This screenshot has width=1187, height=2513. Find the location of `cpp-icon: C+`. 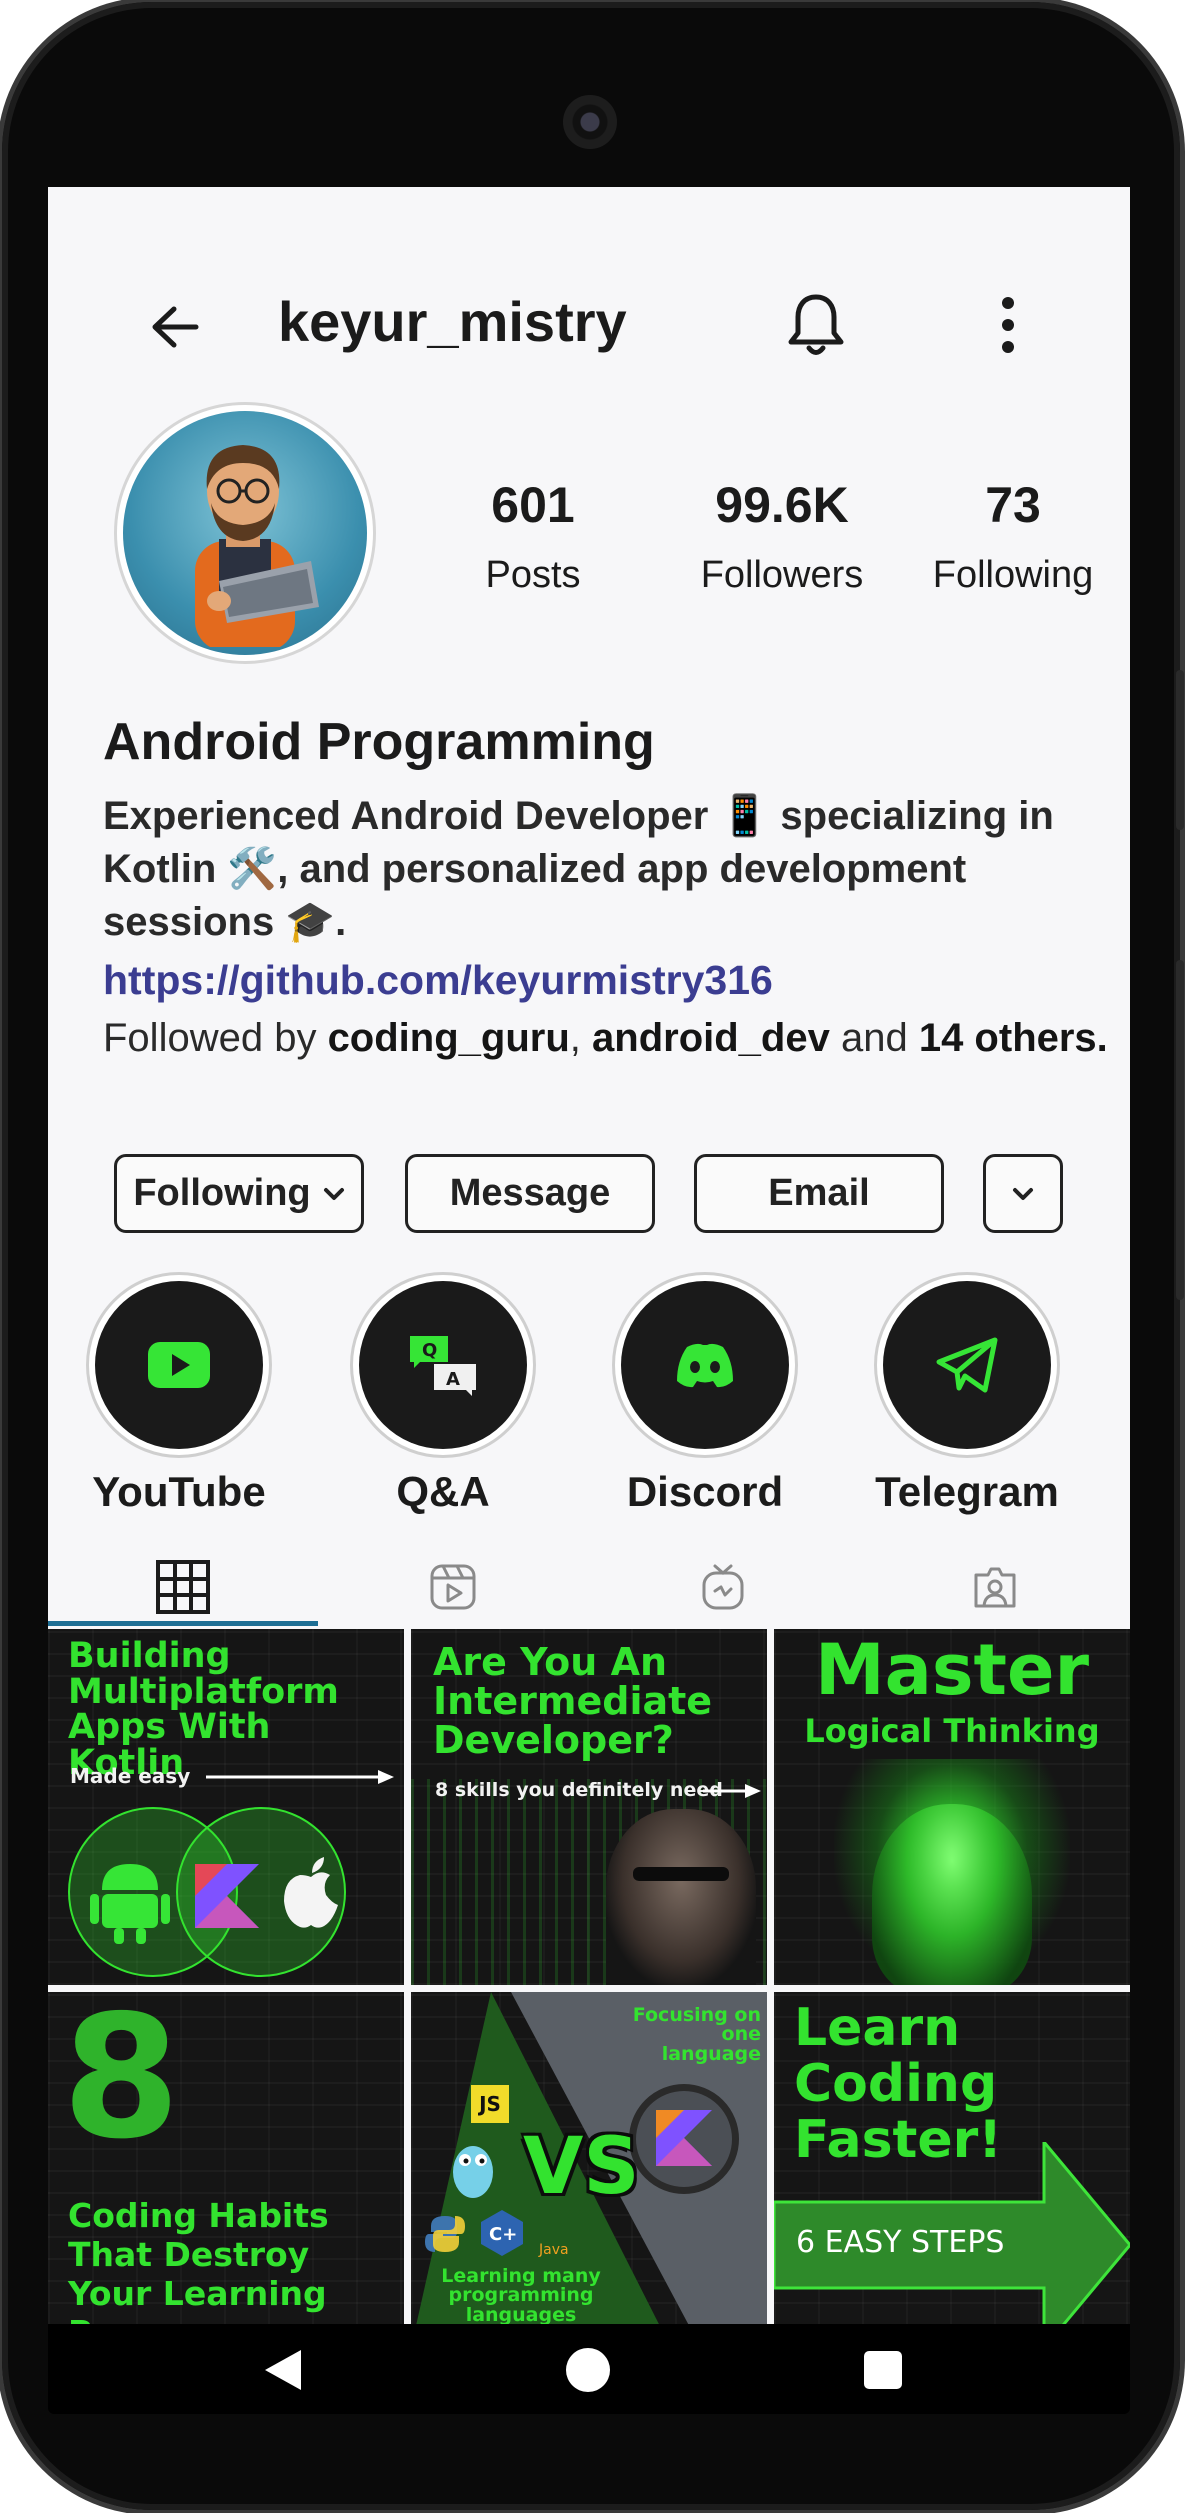

cpp-icon: C+ is located at coordinates (502, 2233).